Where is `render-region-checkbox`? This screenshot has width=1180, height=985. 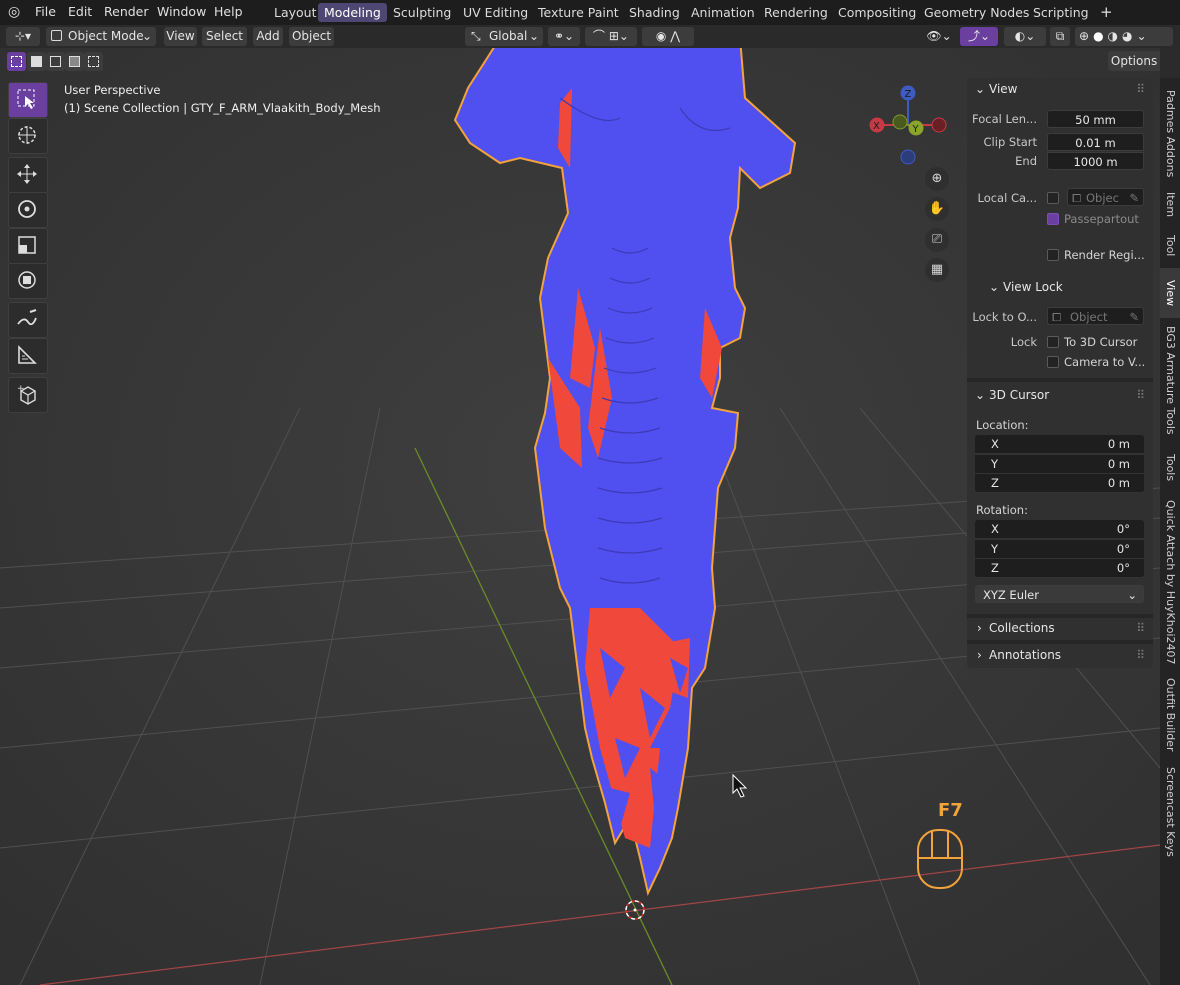 render-region-checkbox is located at coordinates (1053, 255).